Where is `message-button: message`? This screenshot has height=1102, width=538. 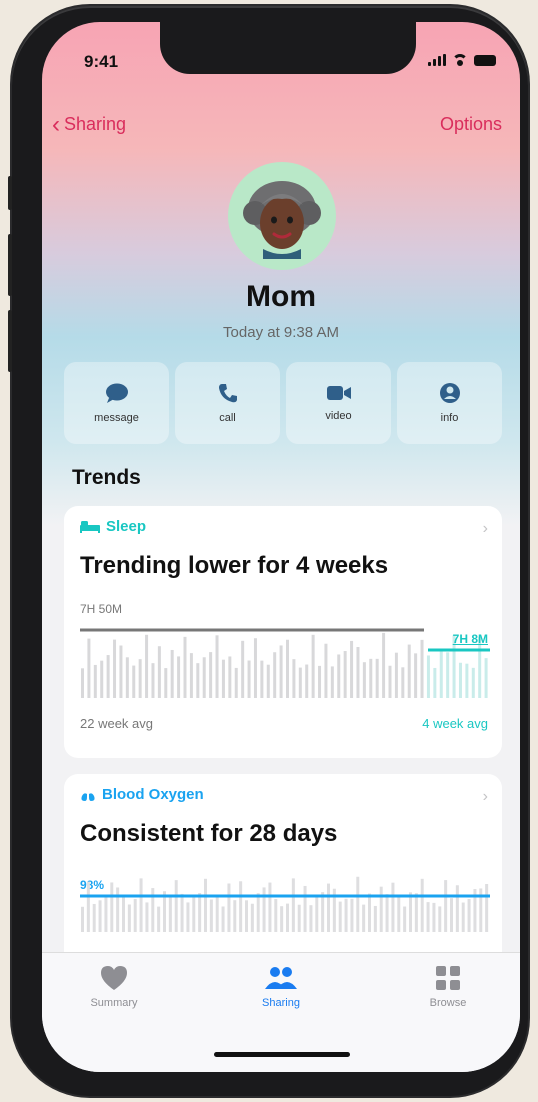
message-button: message is located at coordinates (116, 403).